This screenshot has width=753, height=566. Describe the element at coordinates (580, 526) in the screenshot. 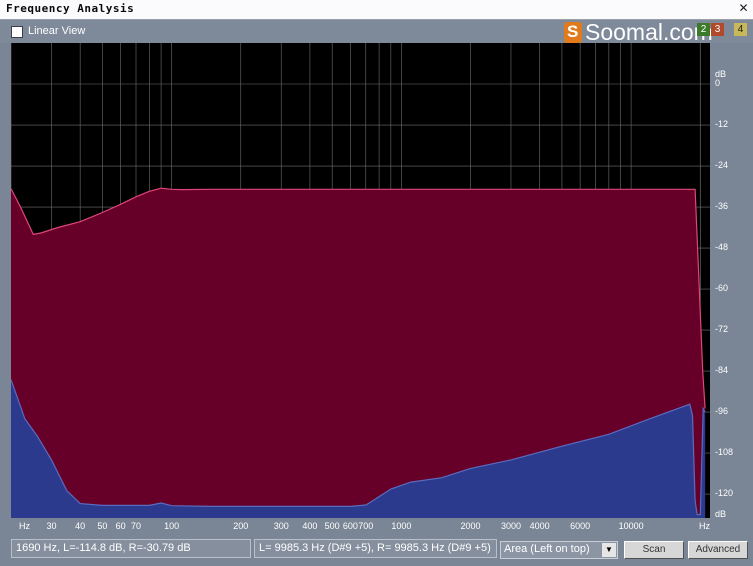

I see `x-tick-label: 6000` at that location.